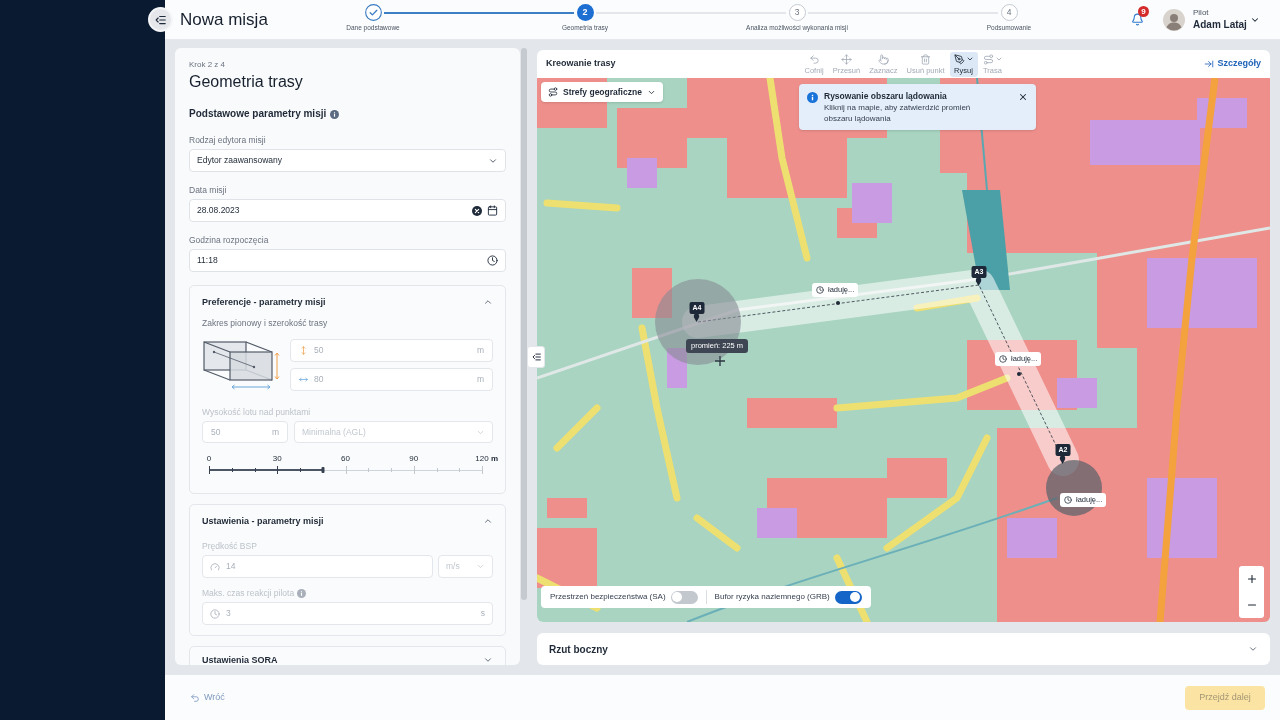 This screenshot has width=1280, height=720. I want to click on card-title: Ustawienia SORA, so click(240, 659).